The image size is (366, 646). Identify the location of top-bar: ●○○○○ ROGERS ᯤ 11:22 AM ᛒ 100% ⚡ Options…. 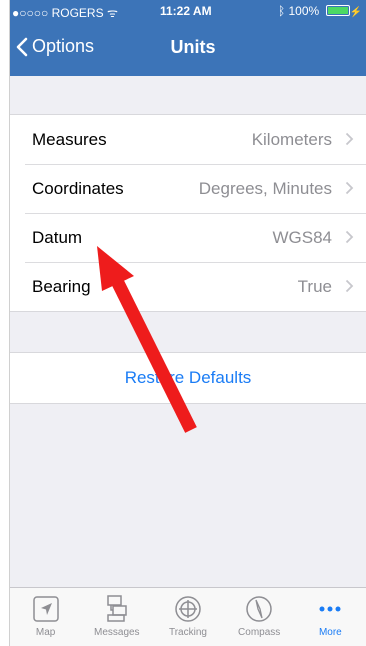
(188, 38).